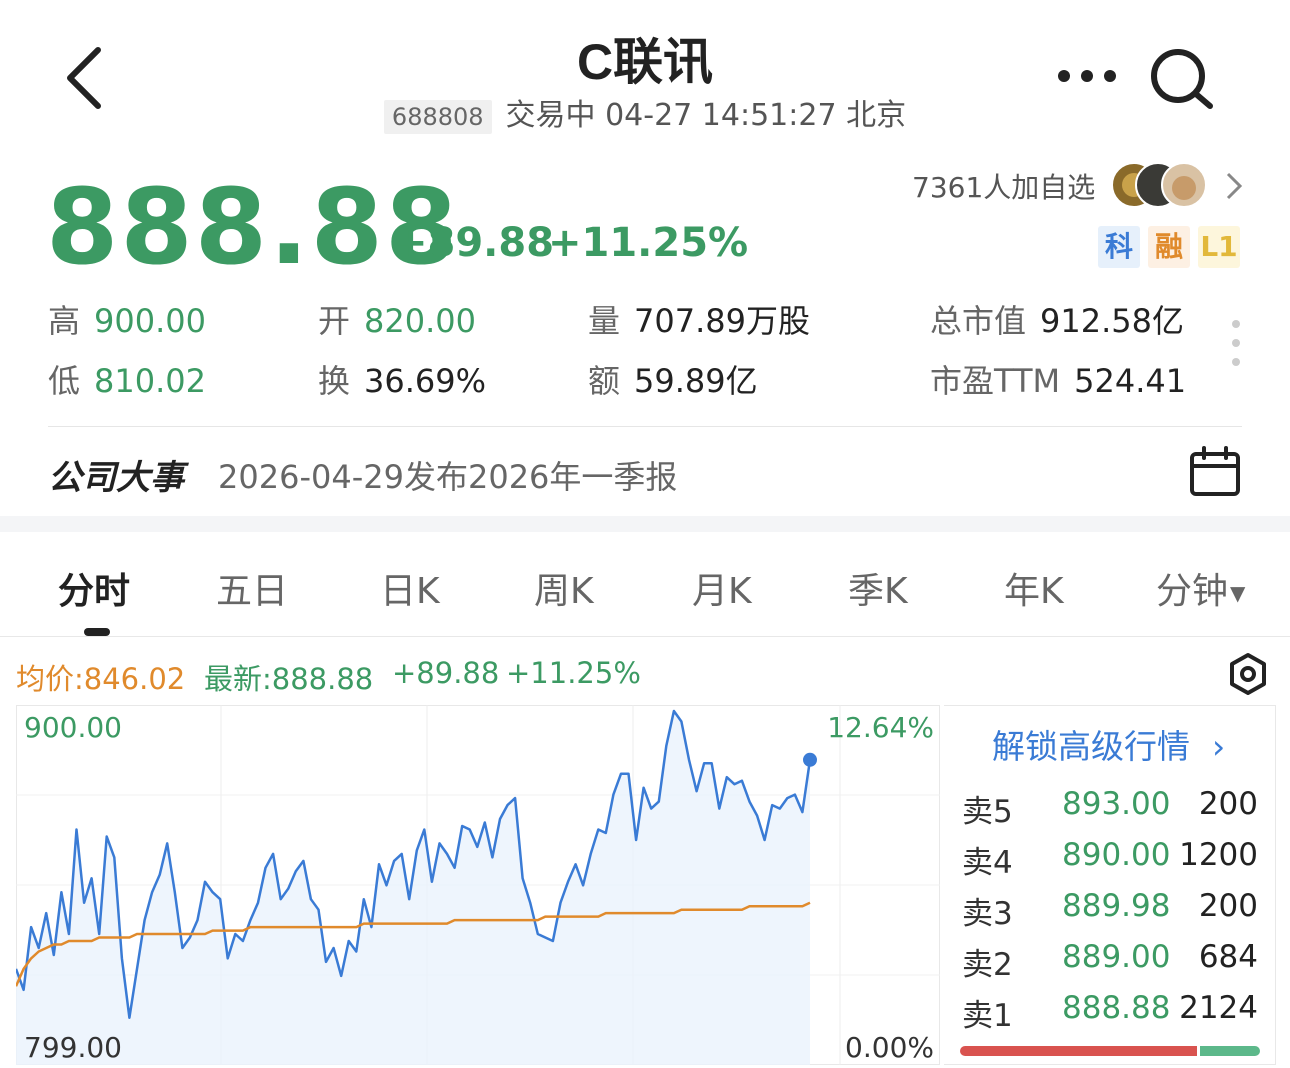 The image size is (1290, 1068). Describe the element at coordinates (645, 524) in the screenshot. I see `section-separator` at that location.